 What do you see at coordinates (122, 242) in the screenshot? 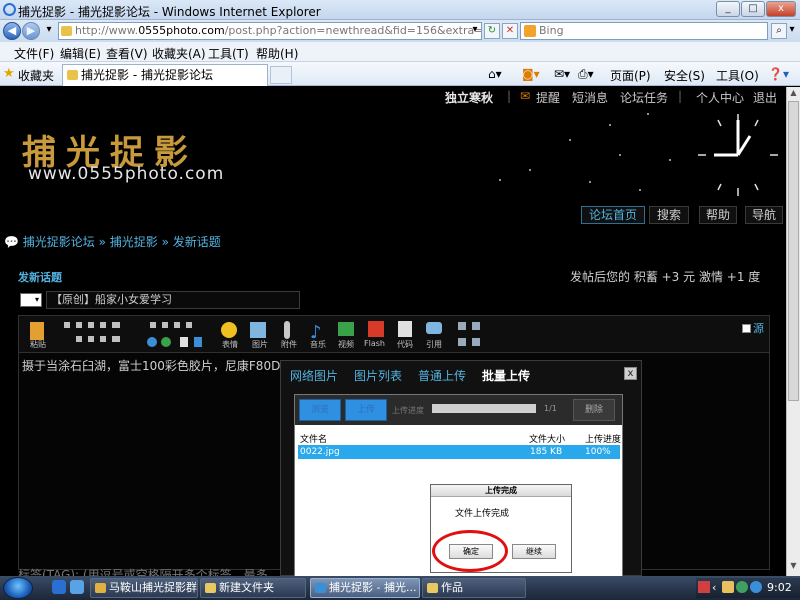
I see `breadcrumb-text: 捕光捉影论坛 » 捕光捉影 » 发新话题` at bounding box center [122, 242].